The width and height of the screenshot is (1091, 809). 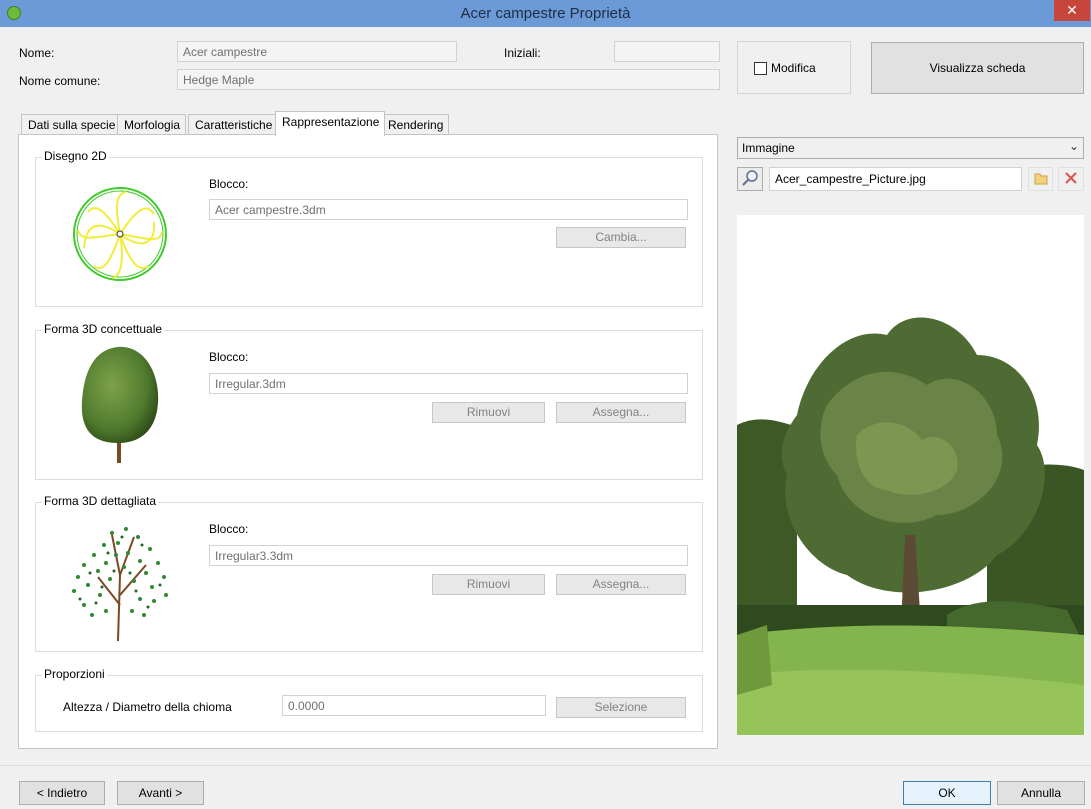 What do you see at coordinates (448, 555) in the screenshot?
I see `detailed-3d-block-field: Irregular3.3dm` at bounding box center [448, 555].